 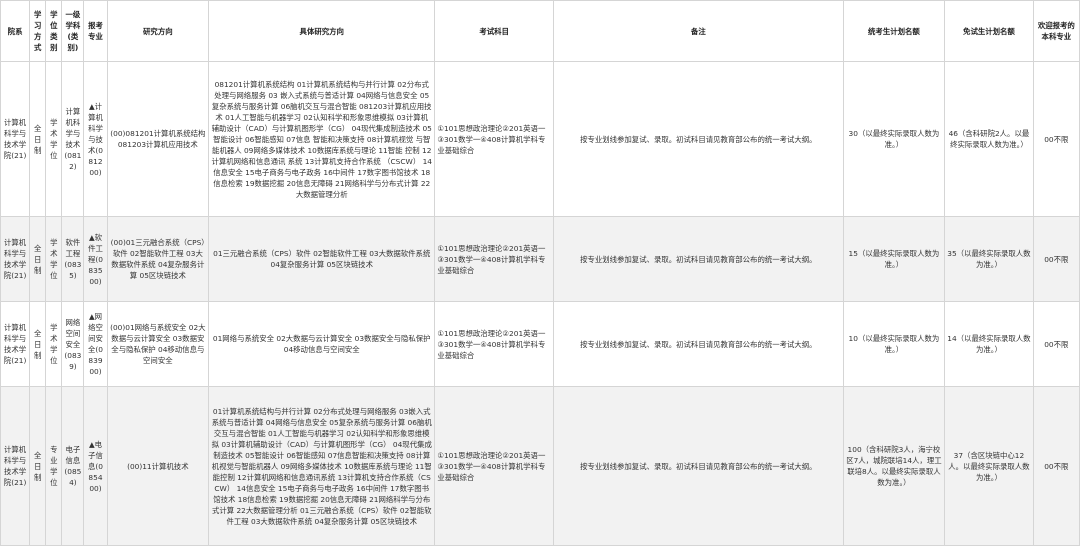 I want to click on cell-unified-plan: 15（以最终实际录取人数为准。）, so click(x=894, y=259).